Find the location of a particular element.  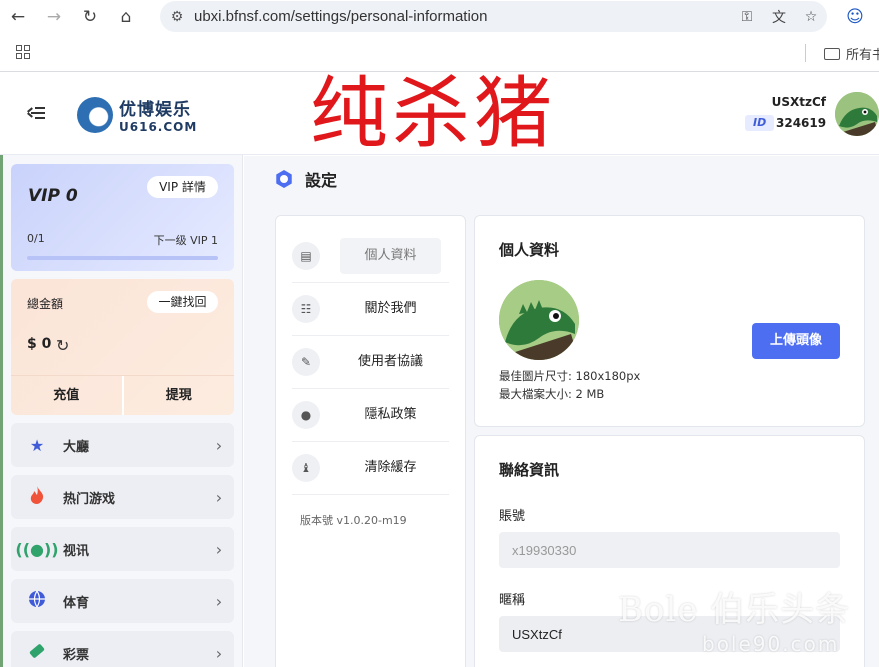

nickname-label: 暱稱 is located at coordinates (512, 600).